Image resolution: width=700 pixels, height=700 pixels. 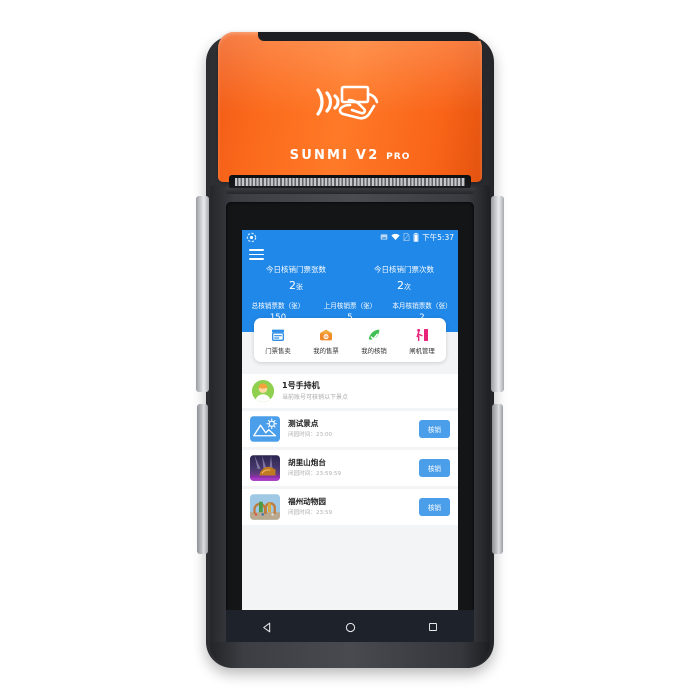 I want to click on status-clock: 下午5:37, so click(x=438, y=237).